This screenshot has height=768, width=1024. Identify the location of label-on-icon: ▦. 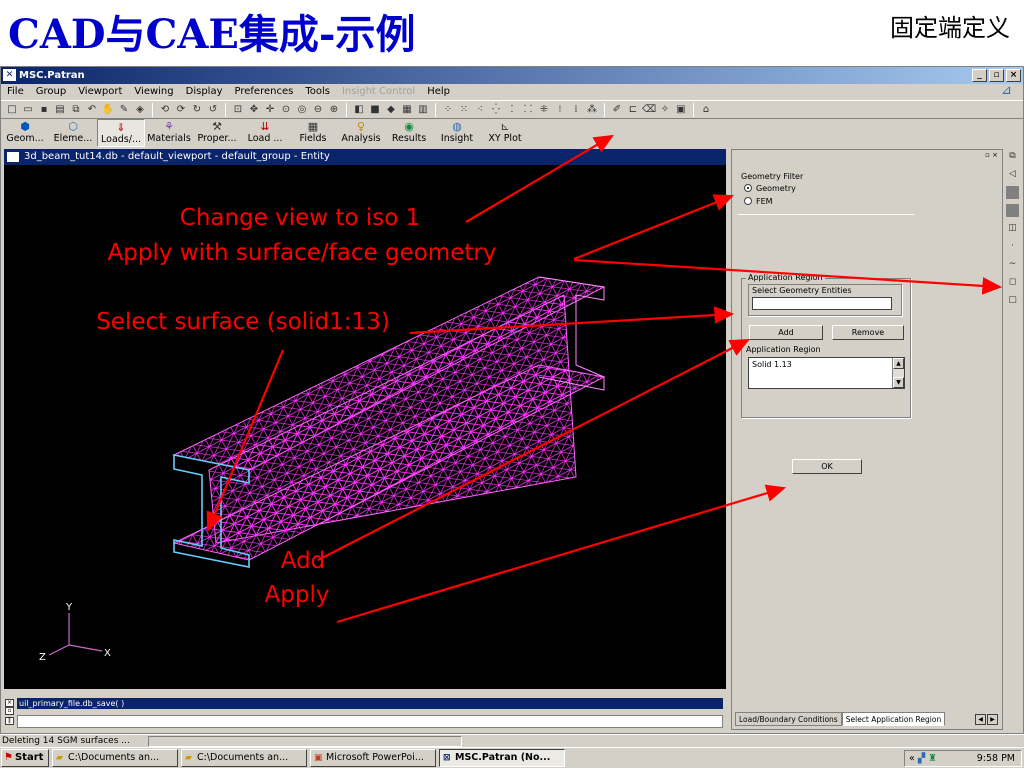
(407, 109).